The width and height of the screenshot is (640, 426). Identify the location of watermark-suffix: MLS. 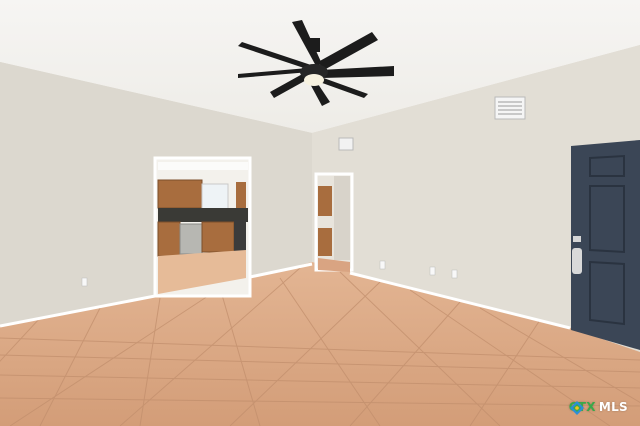
(613, 407).